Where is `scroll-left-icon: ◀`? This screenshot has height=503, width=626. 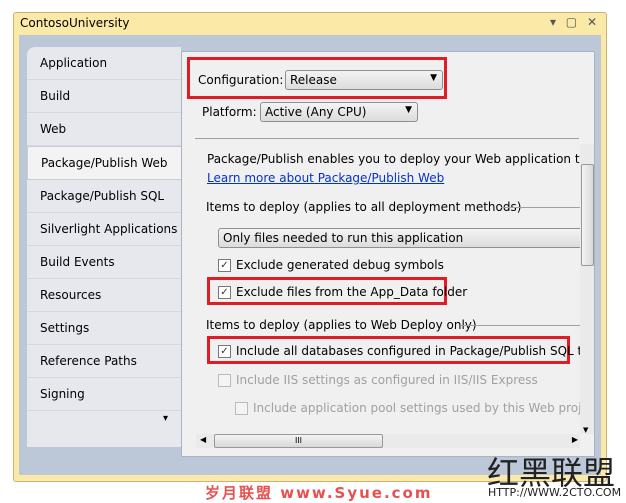
scroll-left-icon: ◀ is located at coordinates (203, 439).